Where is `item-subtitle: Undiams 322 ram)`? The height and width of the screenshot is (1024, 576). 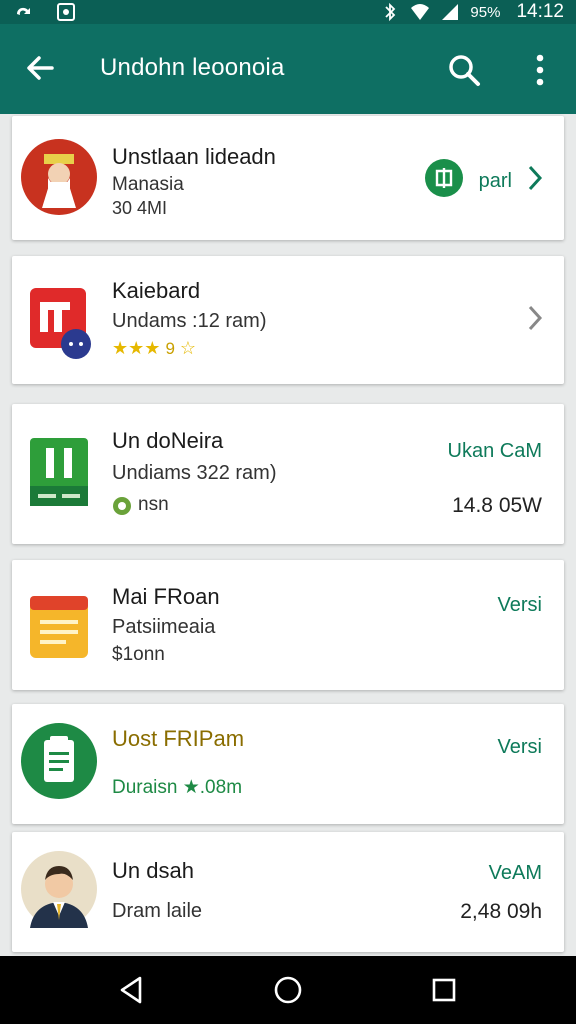
item-subtitle: Undiams 322 ram) is located at coordinates (194, 473).